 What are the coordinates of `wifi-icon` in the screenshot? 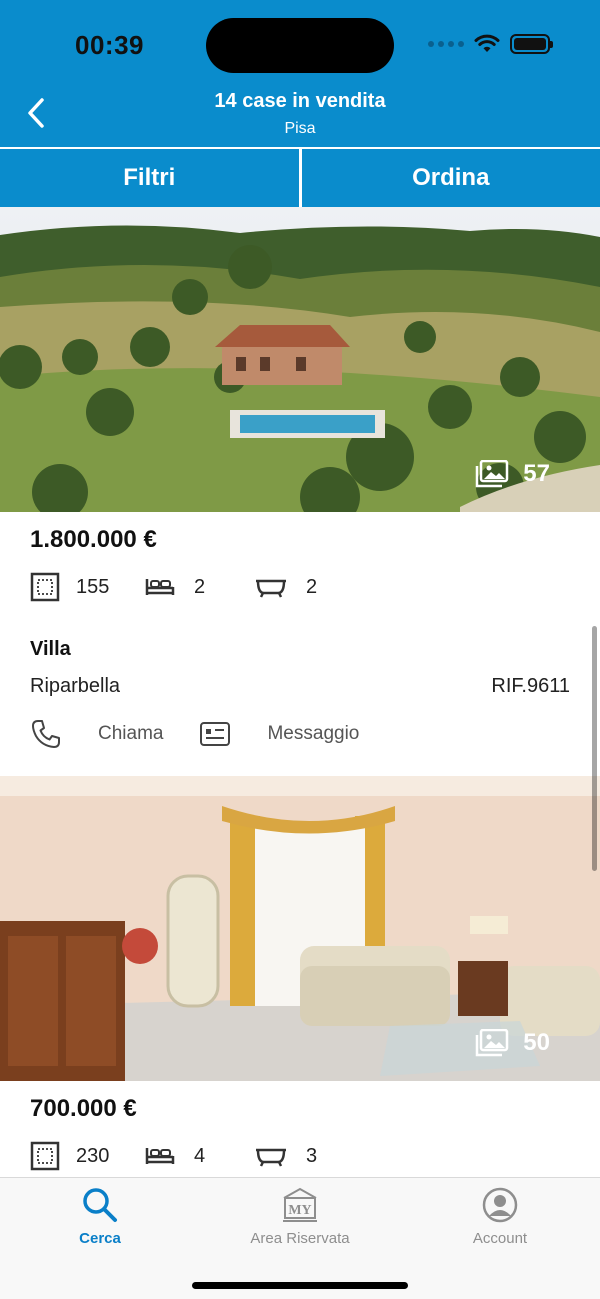 It's located at (487, 43).